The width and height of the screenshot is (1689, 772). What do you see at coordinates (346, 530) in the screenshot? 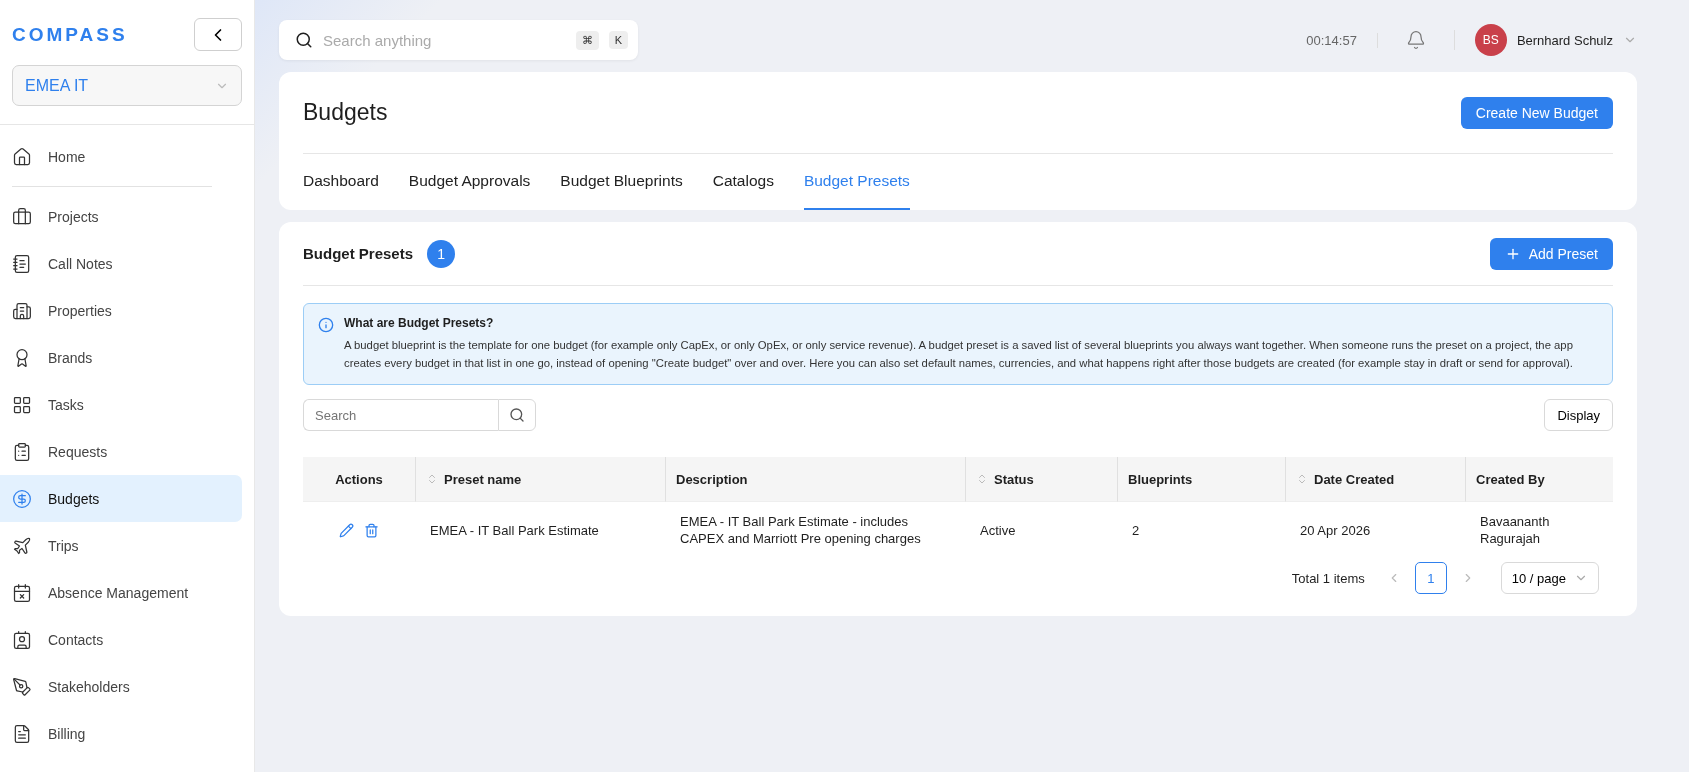
I see `pencil-icon` at bounding box center [346, 530].